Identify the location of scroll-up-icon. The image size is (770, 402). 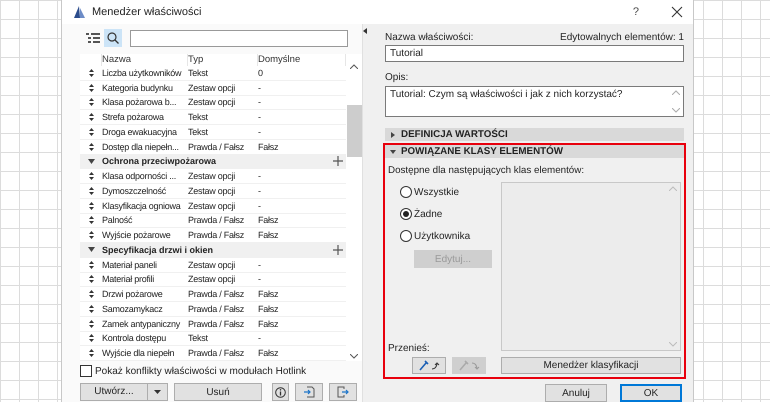
(354, 66).